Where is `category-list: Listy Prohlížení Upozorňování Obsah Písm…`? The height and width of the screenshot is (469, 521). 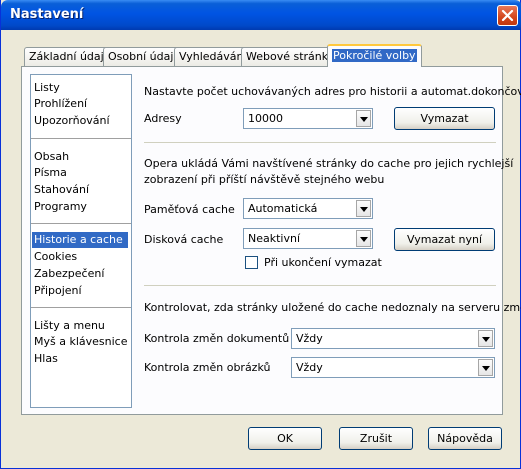 category-list: Listy Prohlížení Upozorňování Obsah Písm… is located at coordinates (81, 241).